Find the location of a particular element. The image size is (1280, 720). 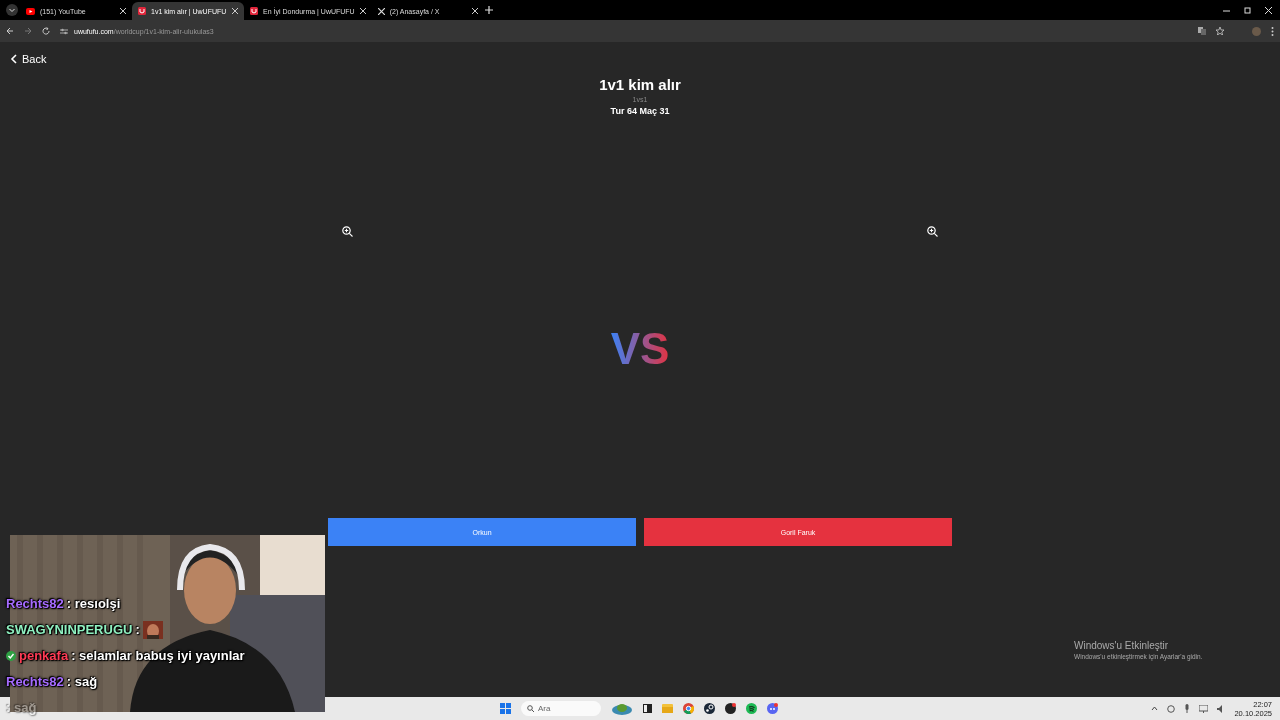

menu-icon is located at coordinates (1272, 31).